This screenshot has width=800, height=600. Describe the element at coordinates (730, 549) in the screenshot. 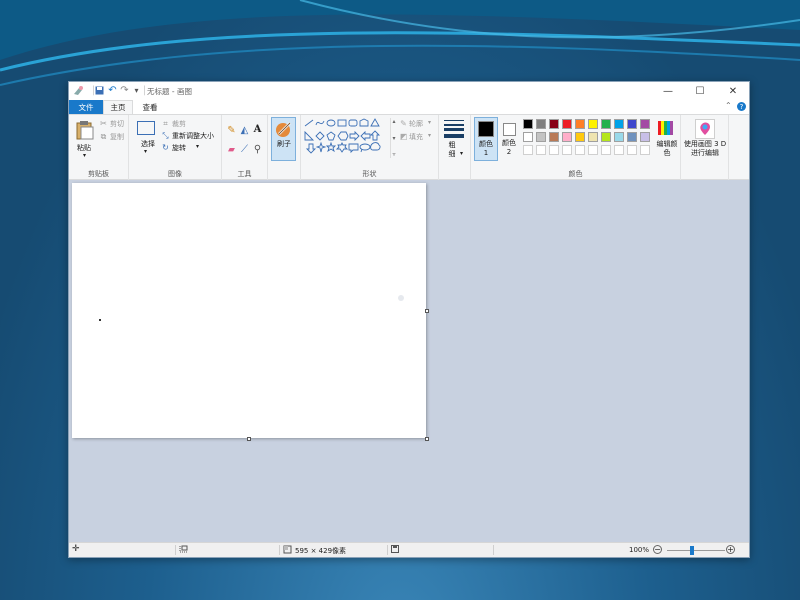

I see `zoom-in-button: +` at that location.